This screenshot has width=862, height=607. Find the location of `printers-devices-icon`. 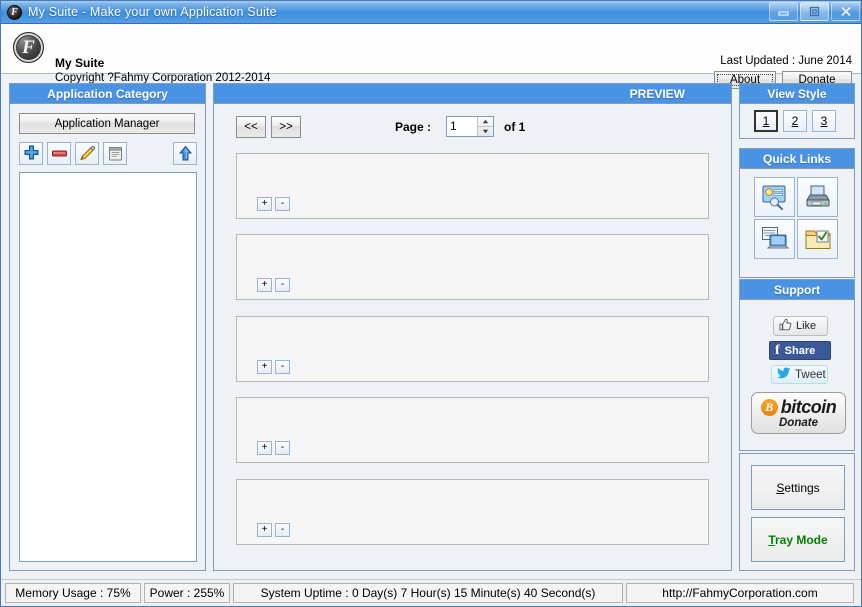

printers-devices-icon is located at coordinates (817, 197).